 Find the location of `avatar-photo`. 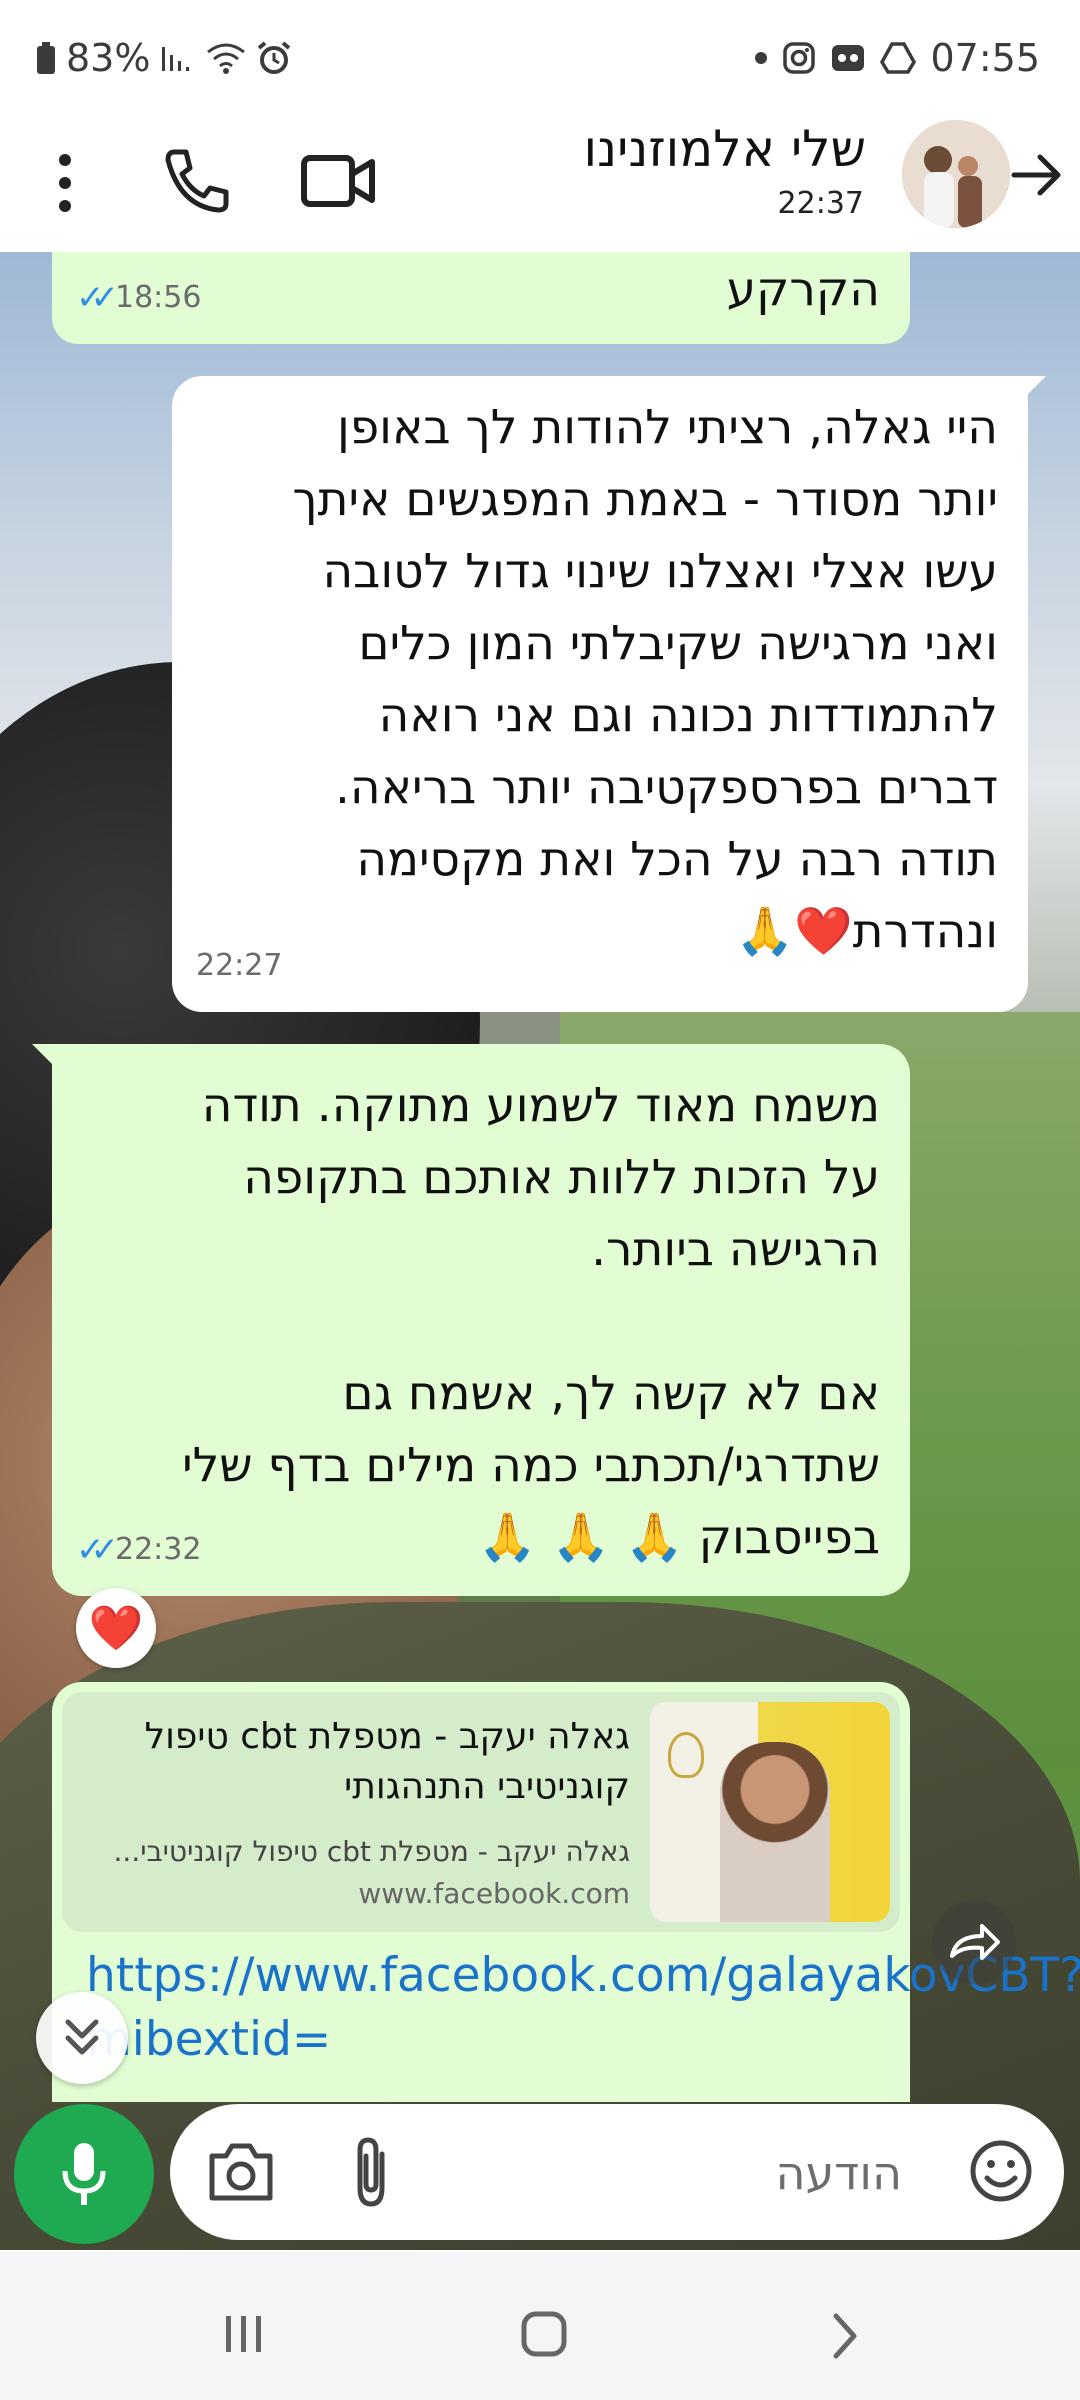

avatar-photo is located at coordinates (956, 174).